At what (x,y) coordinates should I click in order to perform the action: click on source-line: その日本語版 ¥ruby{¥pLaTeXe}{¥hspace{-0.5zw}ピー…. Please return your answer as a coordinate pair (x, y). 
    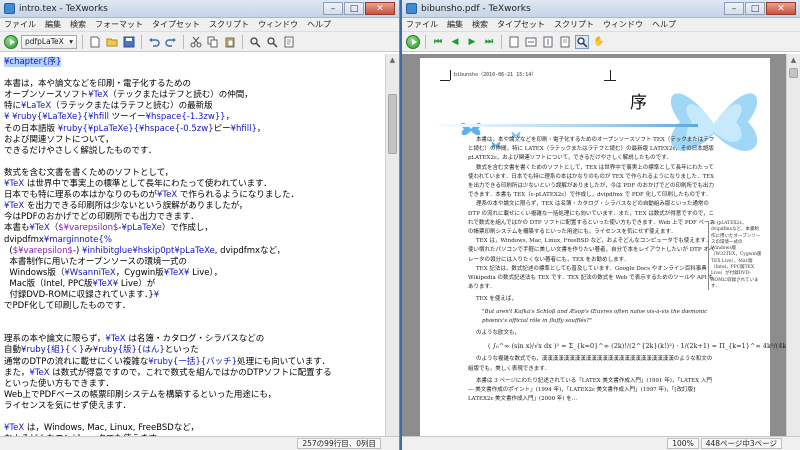
    Looking at the image, I should click on (192, 129).